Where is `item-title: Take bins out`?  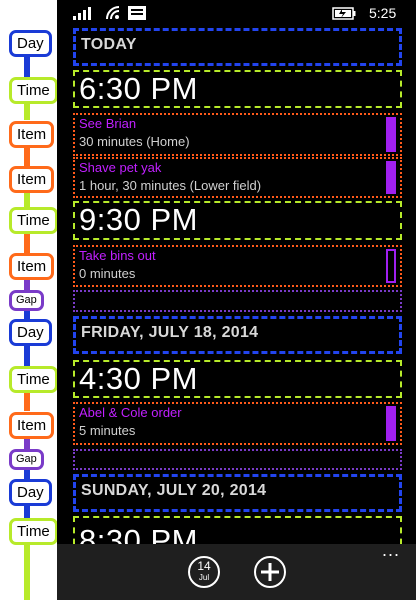
item-title: Take bins out is located at coordinates (117, 255).